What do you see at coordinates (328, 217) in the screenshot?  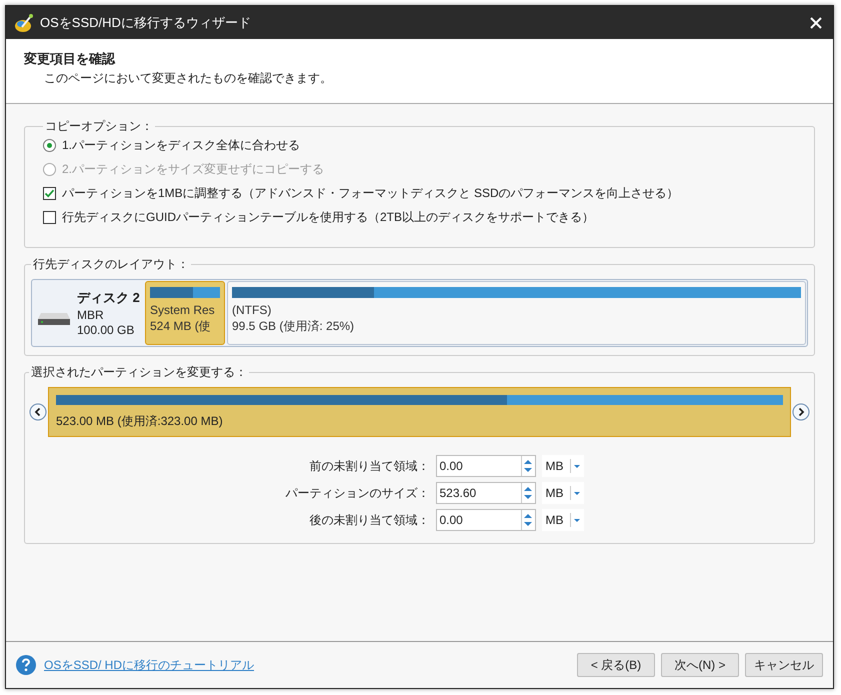 I see `option-label: 行先ディスクにGUIDパーティションテーブルを使用する（2TB以上のディスクをサポートできる）` at bounding box center [328, 217].